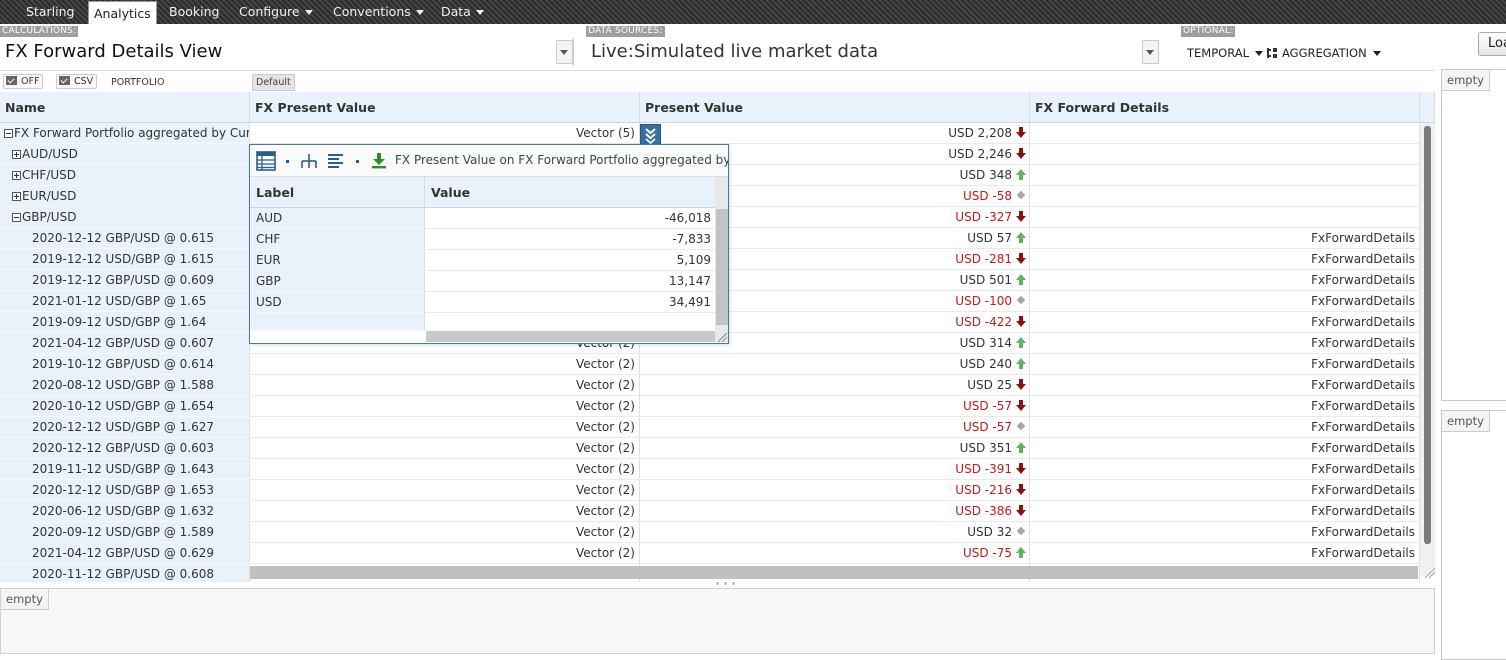 The image size is (1506, 660). Describe the element at coordinates (726, 583) in the screenshot. I see `panel-splitter` at that location.